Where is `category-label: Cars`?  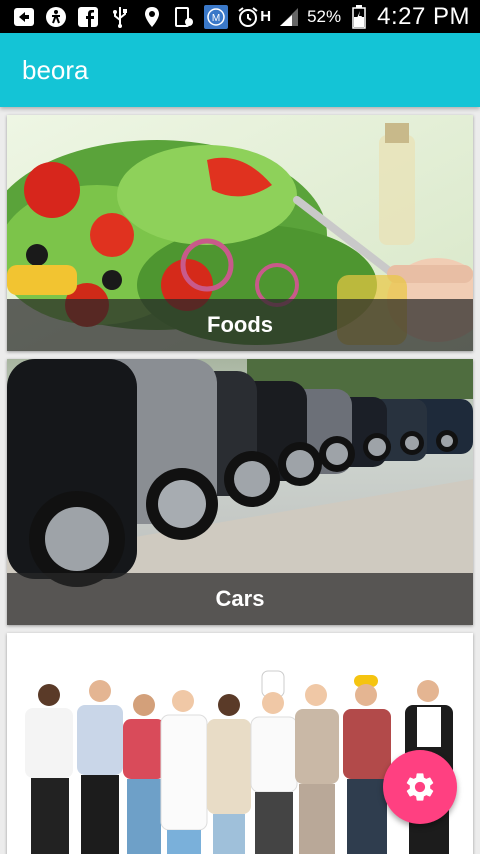
category-label: Cars is located at coordinates (240, 599).